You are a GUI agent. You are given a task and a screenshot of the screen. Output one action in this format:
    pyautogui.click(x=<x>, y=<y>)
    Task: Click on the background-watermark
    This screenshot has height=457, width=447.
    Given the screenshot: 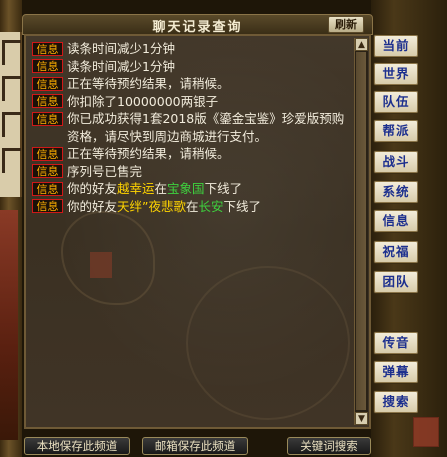 What is the action you would take?
    pyautogui.click(x=268, y=343)
    